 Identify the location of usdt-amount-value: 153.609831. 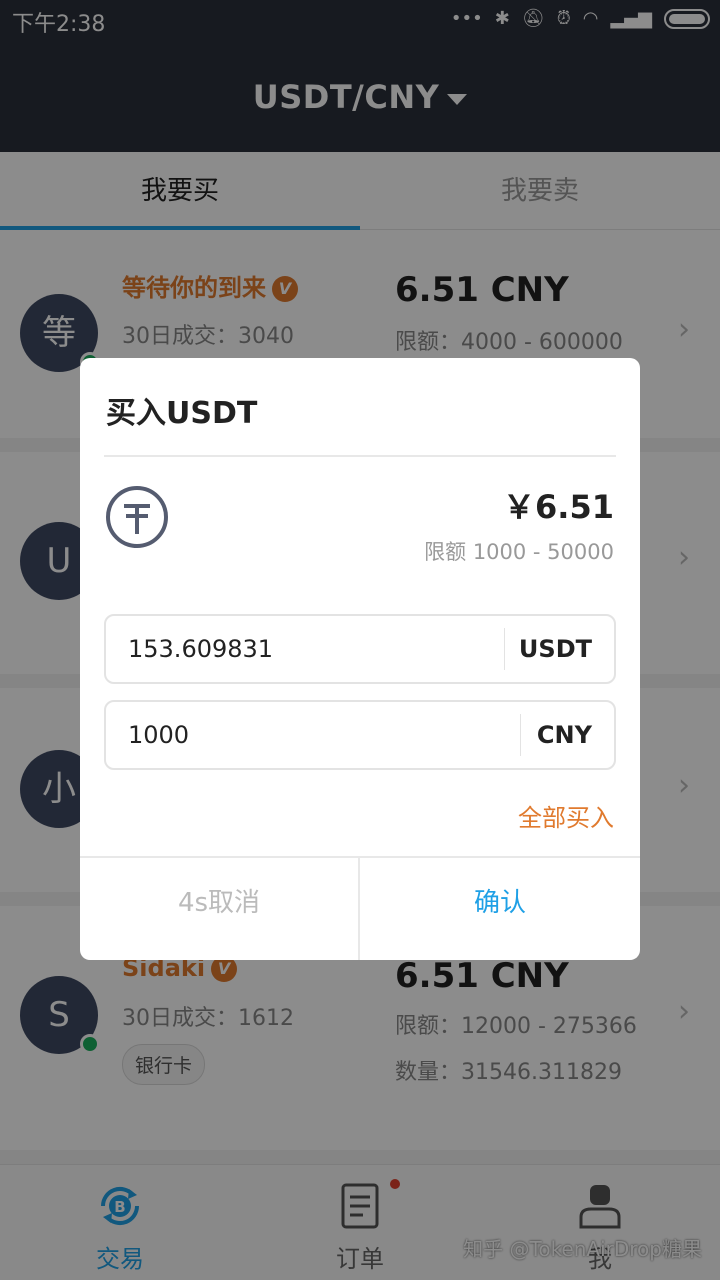
(200, 649).